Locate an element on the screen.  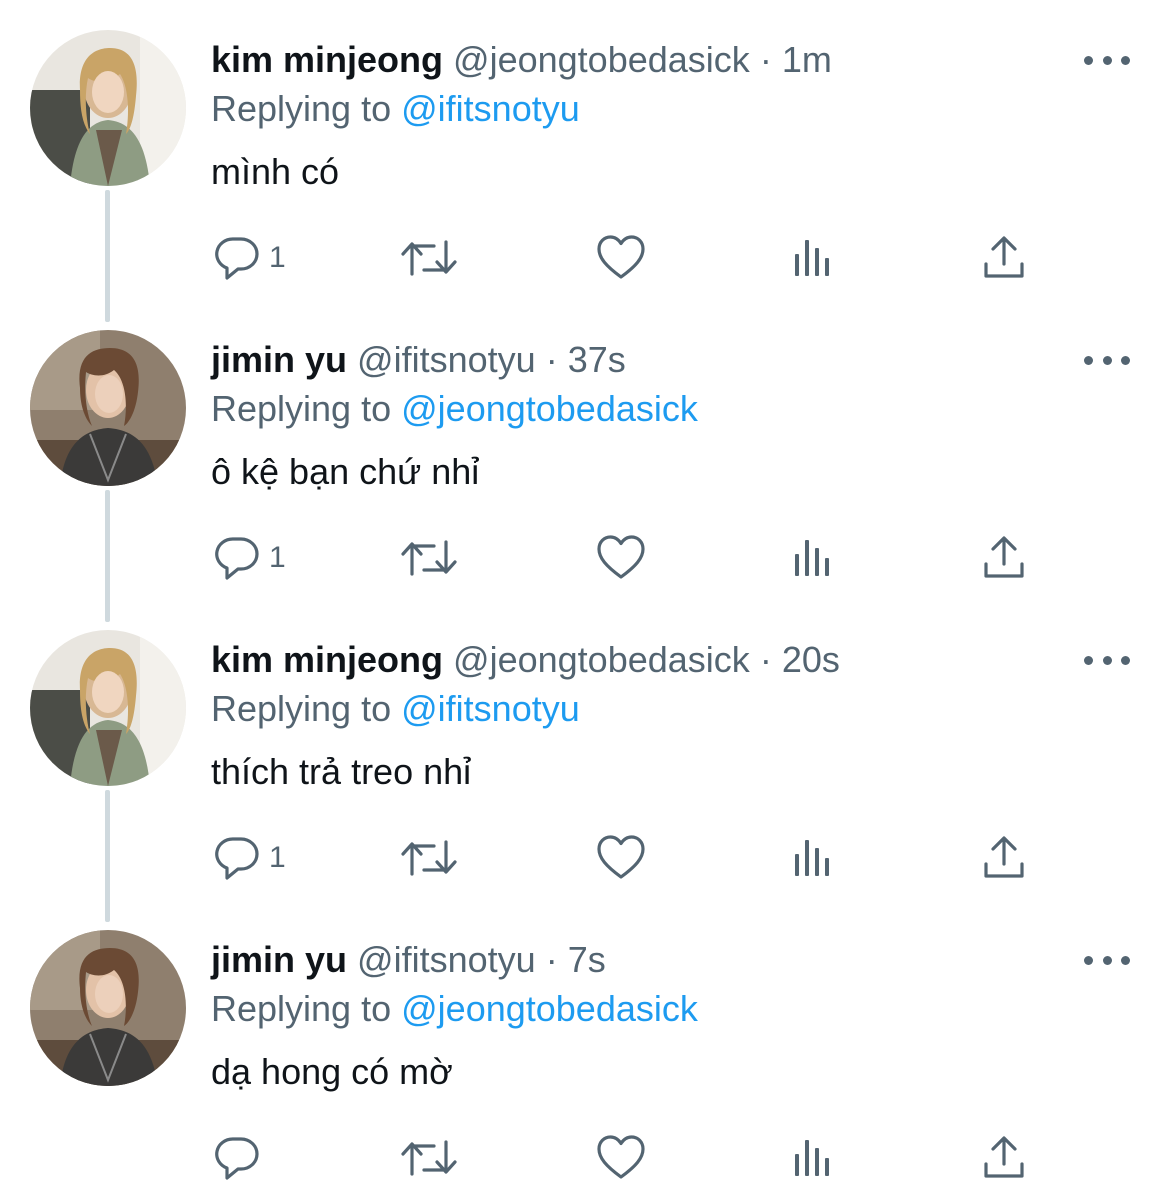
action-bar is located at coordinates (585, 1158).